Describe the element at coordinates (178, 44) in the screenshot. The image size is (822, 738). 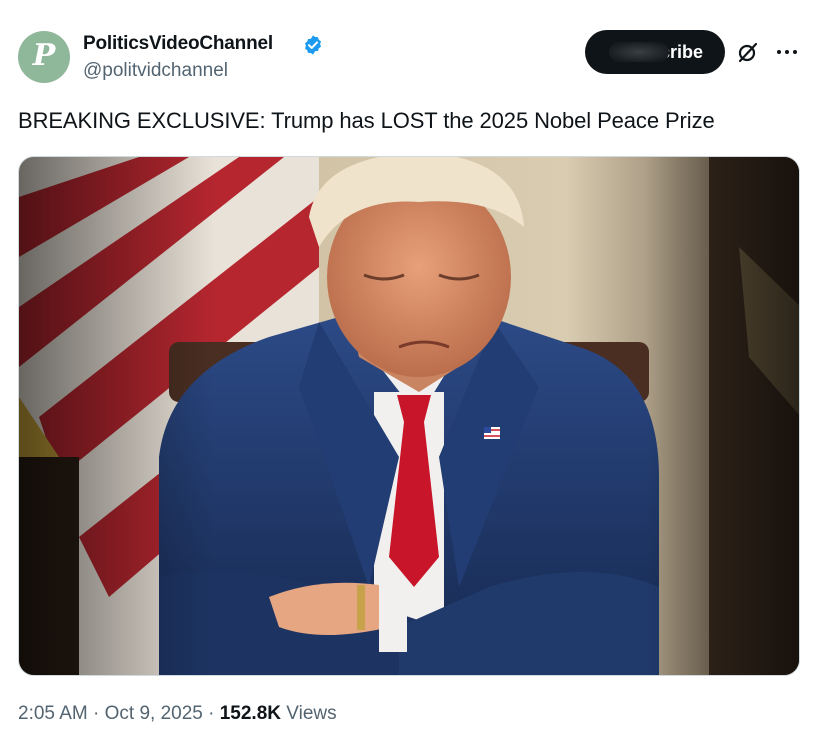
I see `display-name: PoliticsVideoChannel` at that location.